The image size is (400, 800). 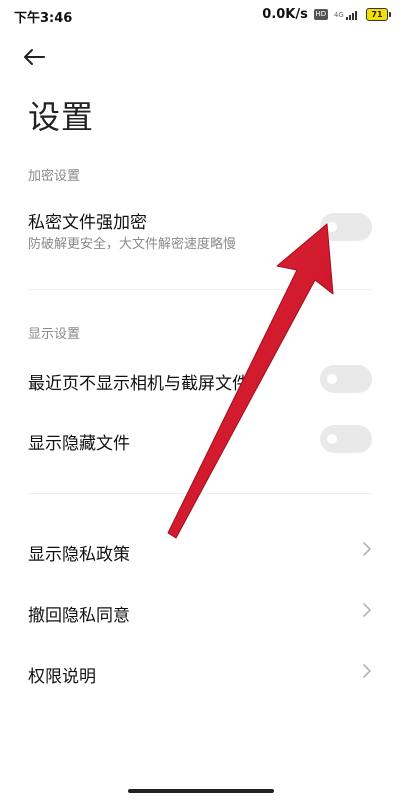 I want to click on status-icons: 0.0K/s HD 4G 71, so click(x=326, y=14).